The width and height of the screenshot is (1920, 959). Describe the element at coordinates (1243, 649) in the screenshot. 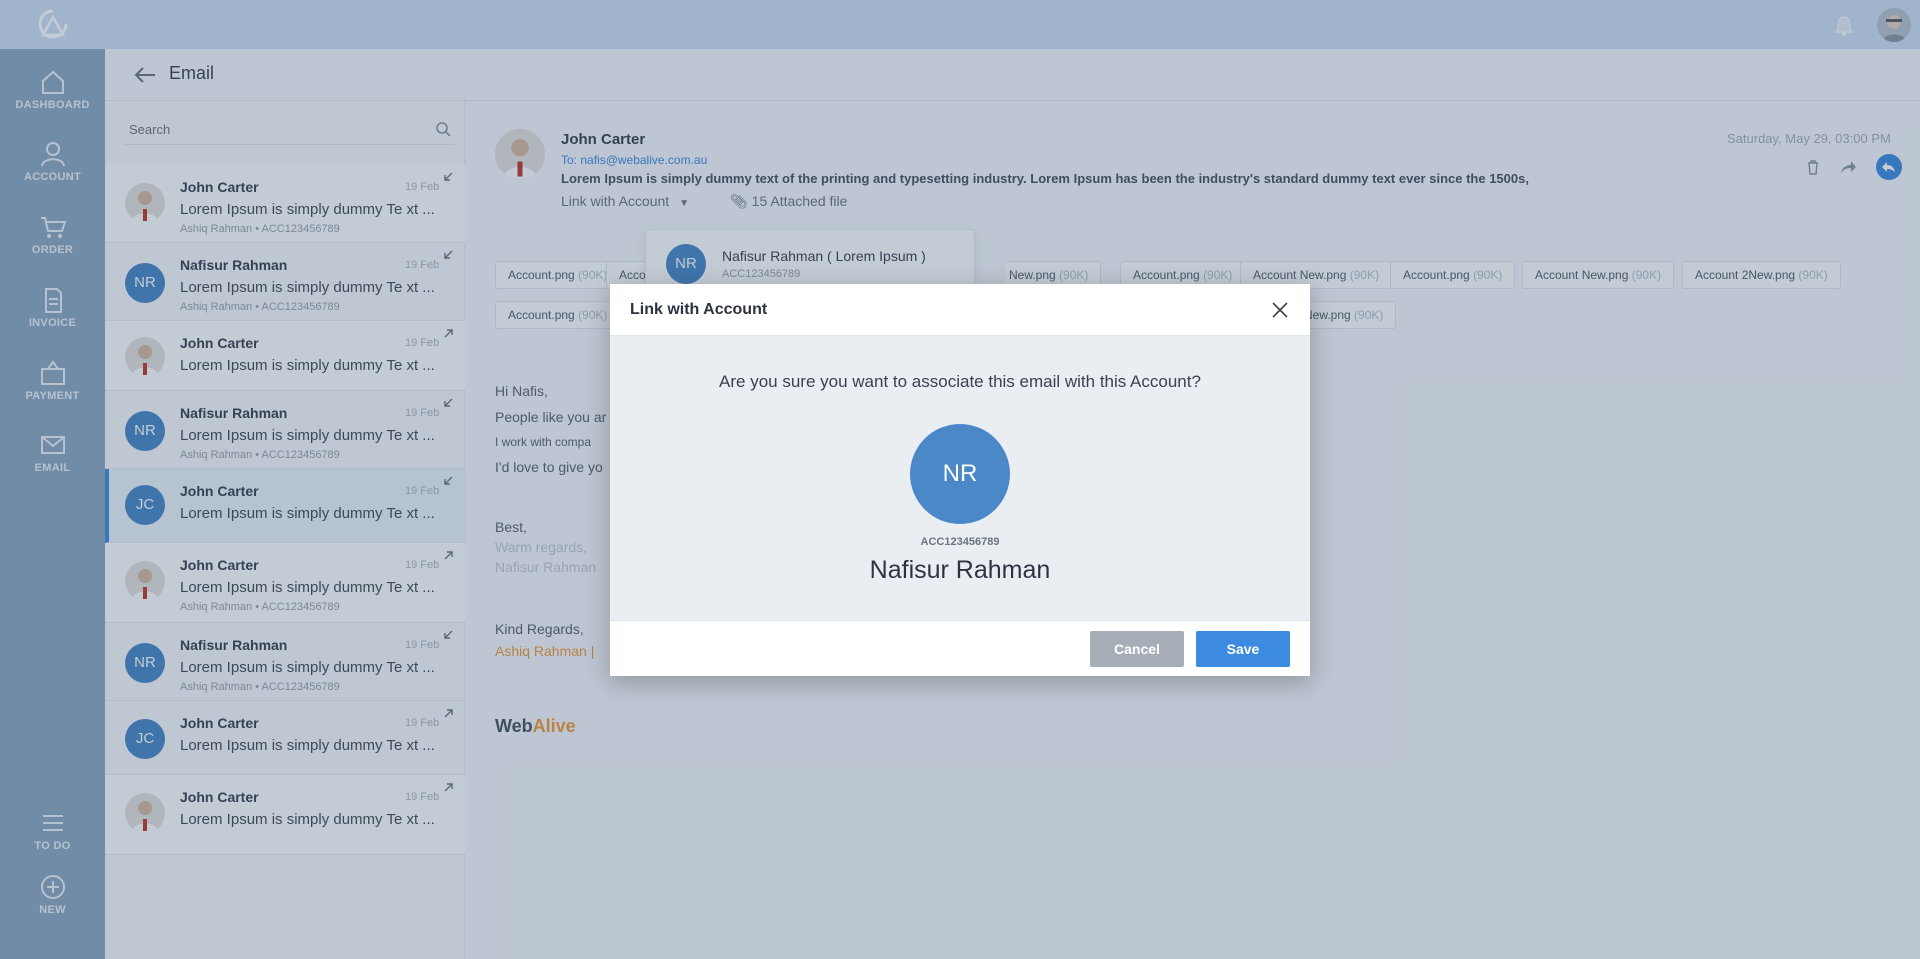

I see `save-button: Save` at that location.